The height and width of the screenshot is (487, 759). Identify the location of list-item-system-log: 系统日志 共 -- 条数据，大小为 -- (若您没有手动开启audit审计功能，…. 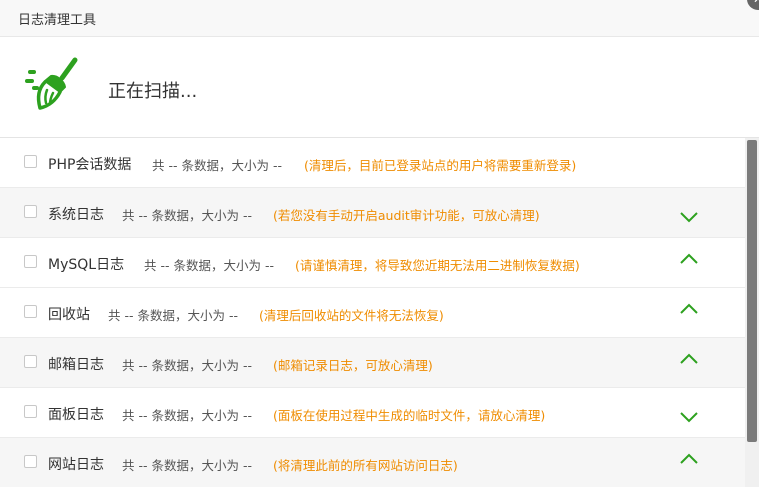
(372, 213).